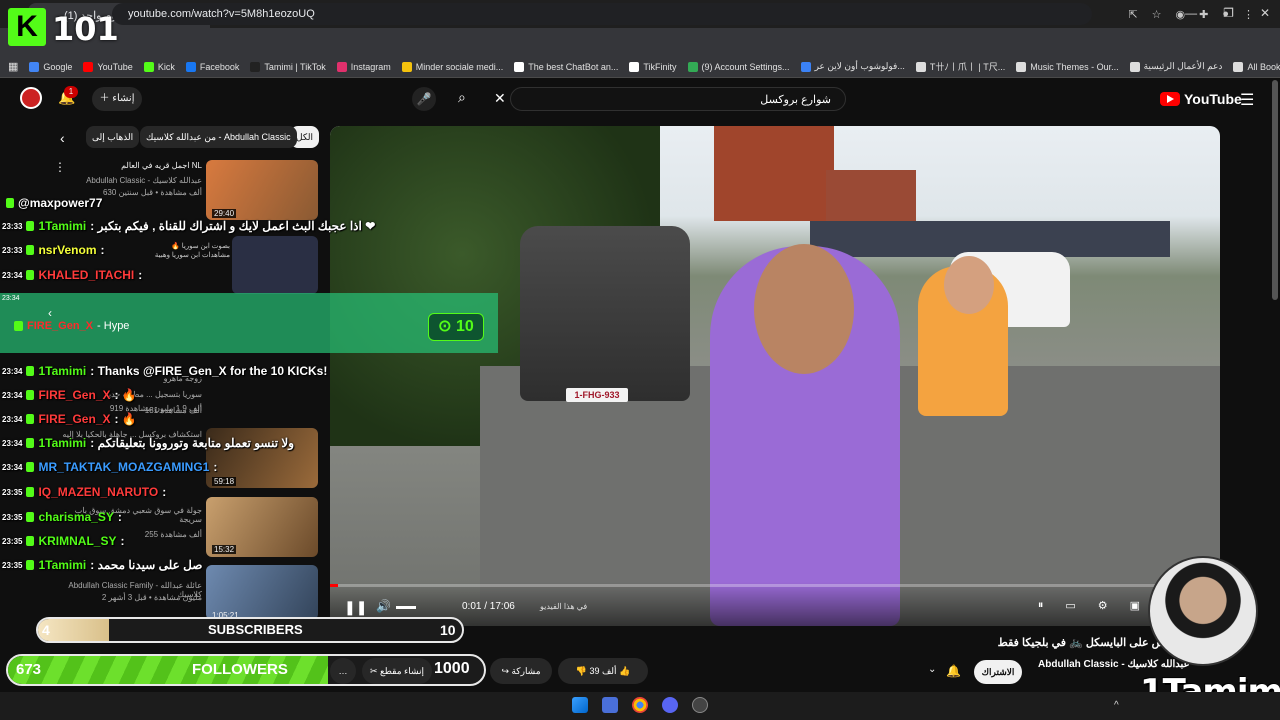 The height and width of the screenshot is (720, 1280). What do you see at coordinates (77, 541) in the screenshot?
I see `chat-username: KRIMNAL_SY` at bounding box center [77, 541].